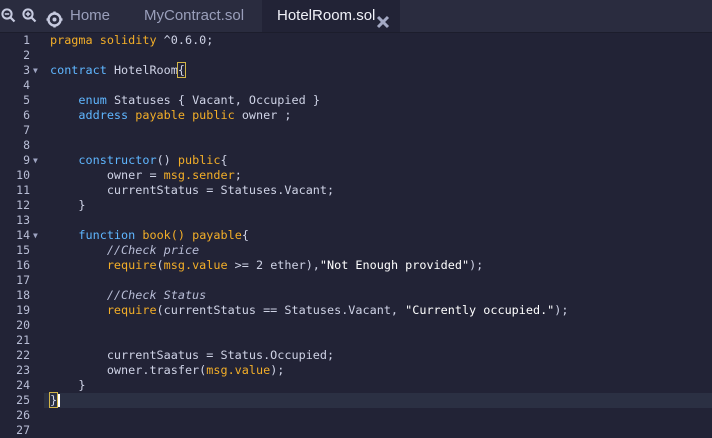 Image resolution: width=712 pixels, height=438 pixels. What do you see at coordinates (23, 355) in the screenshot?
I see `line-number: 22` at bounding box center [23, 355].